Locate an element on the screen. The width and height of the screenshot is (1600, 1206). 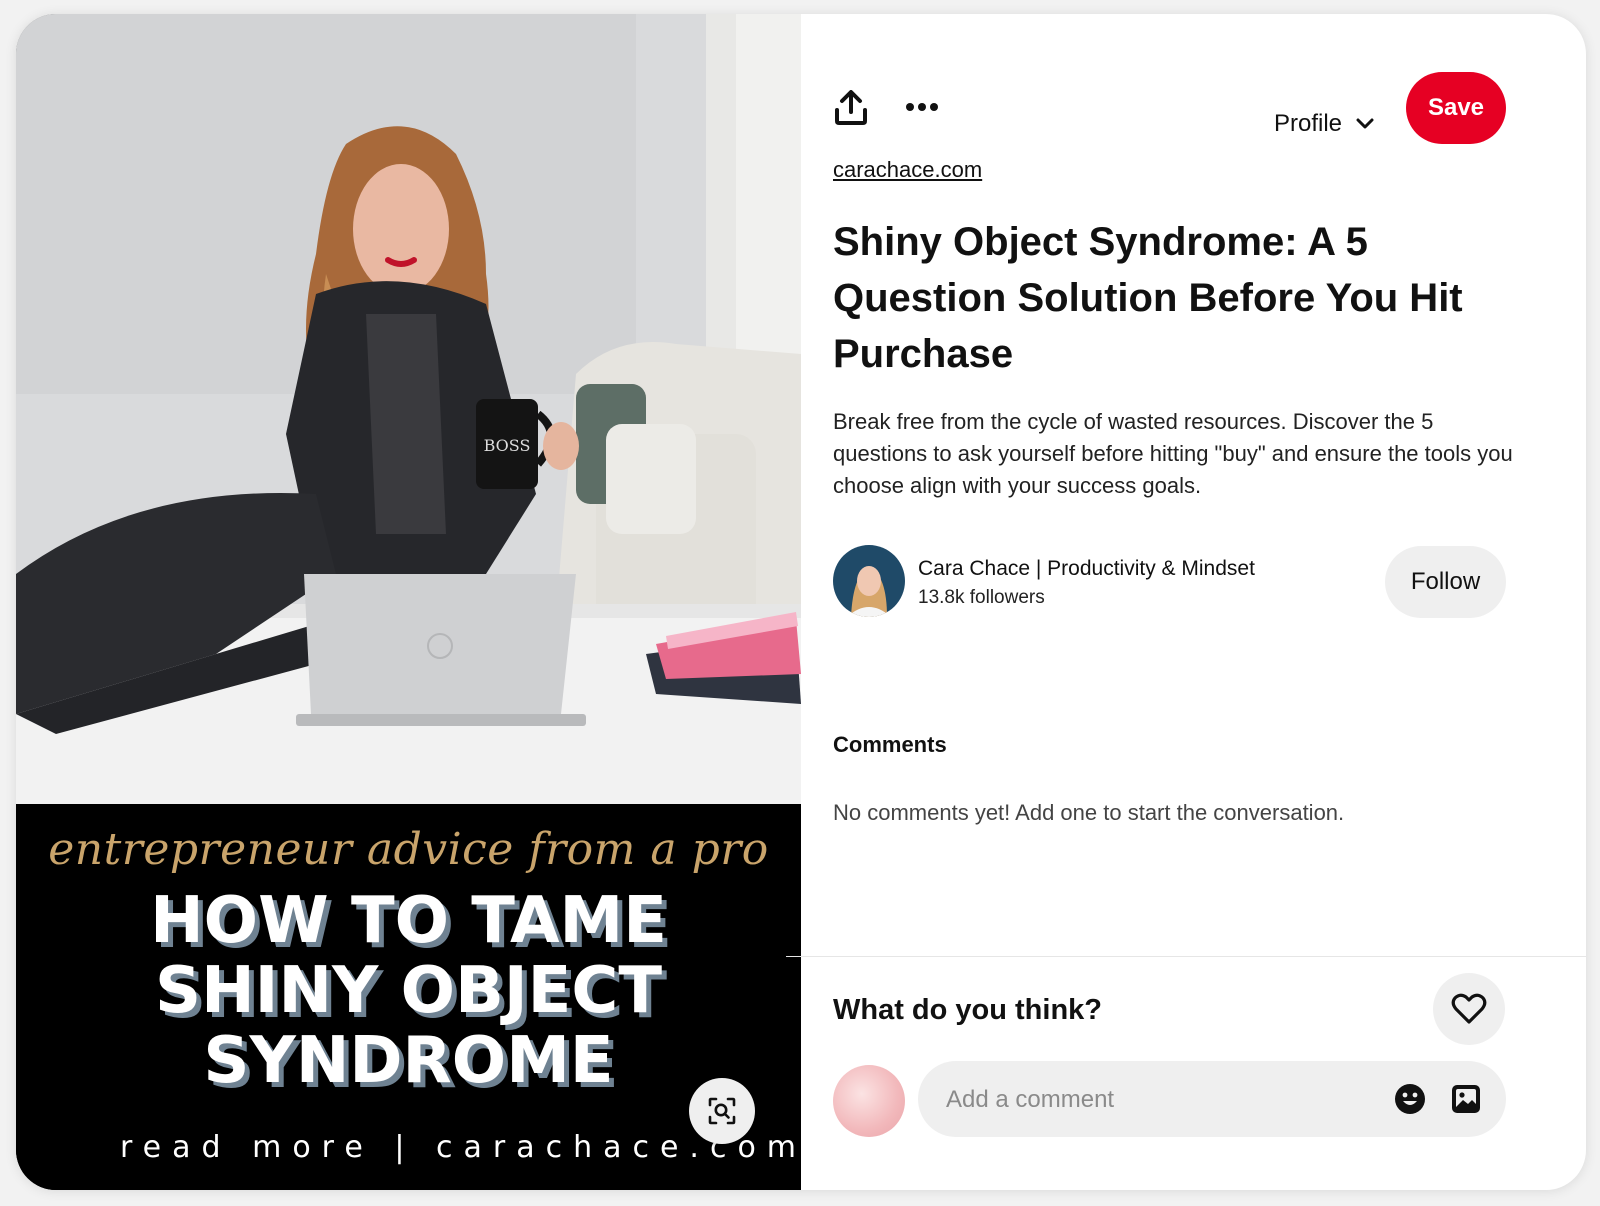
banner-script-text: entrepreneur advice from a pro is located at coordinates (408, 849).